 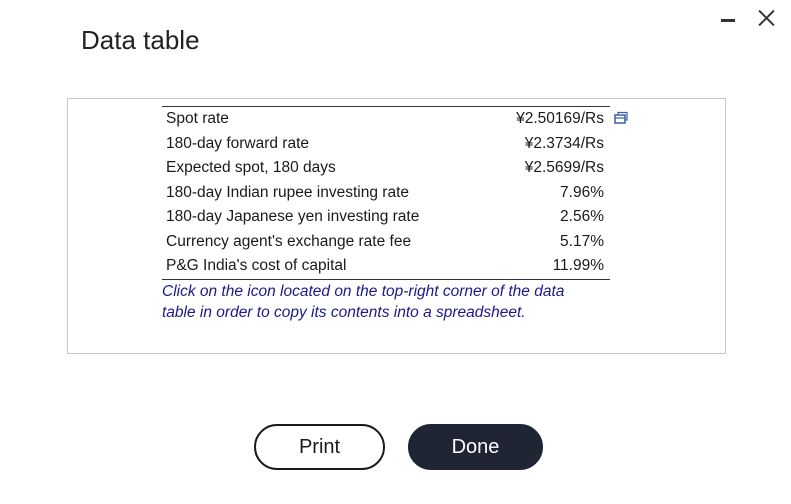 I want to click on row-value: 11.99%, so click(x=578, y=265).